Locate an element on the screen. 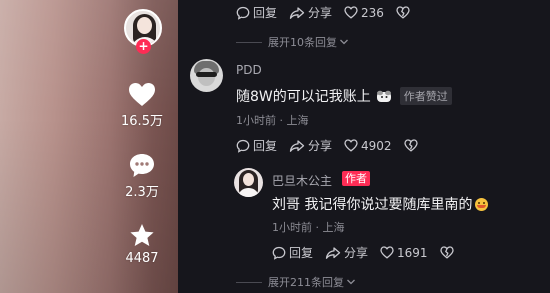 Image resolution: width=550 pixels, height=293 pixels. pdd-username: PDD is located at coordinates (249, 70).